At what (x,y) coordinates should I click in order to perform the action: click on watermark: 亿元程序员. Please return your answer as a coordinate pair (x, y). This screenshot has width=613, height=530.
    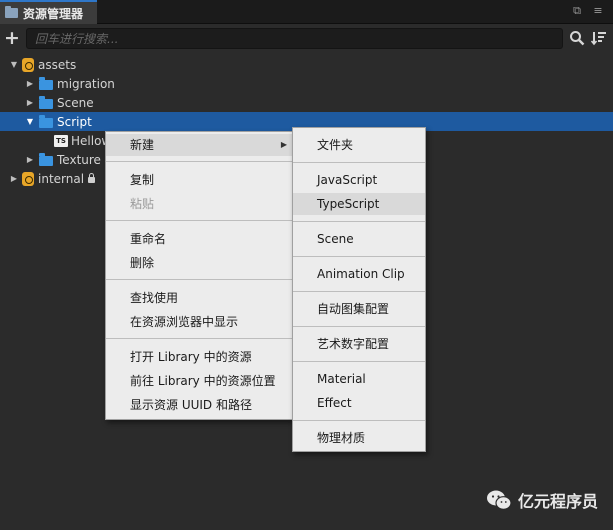
    Looking at the image, I should click on (542, 500).